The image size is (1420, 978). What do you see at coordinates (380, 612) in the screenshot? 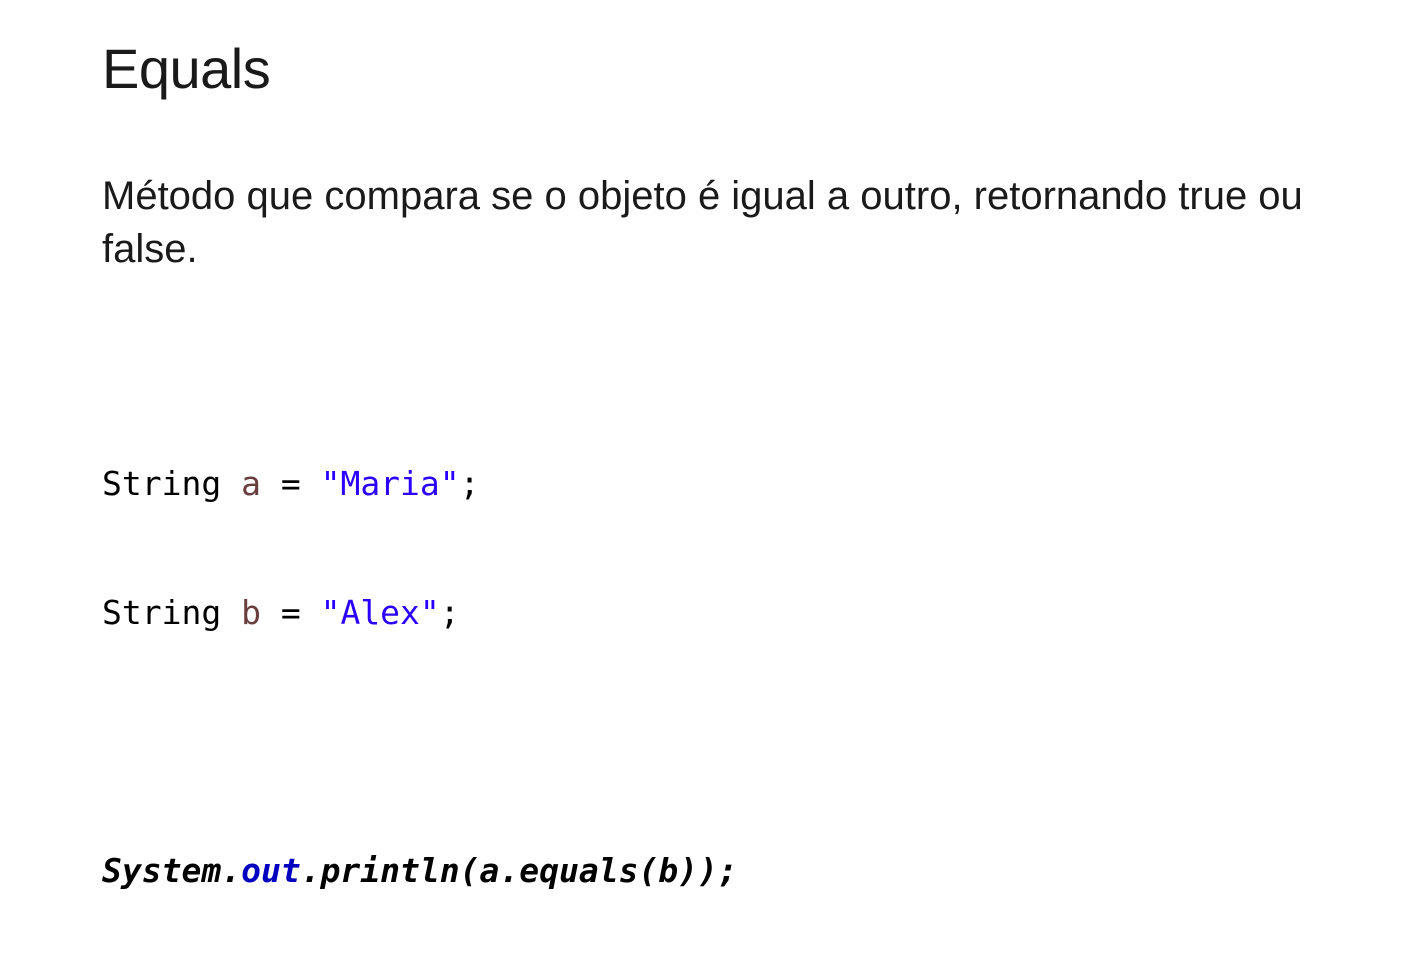
I see `code-string-literal: "Alex"` at bounding box center [380, 612].